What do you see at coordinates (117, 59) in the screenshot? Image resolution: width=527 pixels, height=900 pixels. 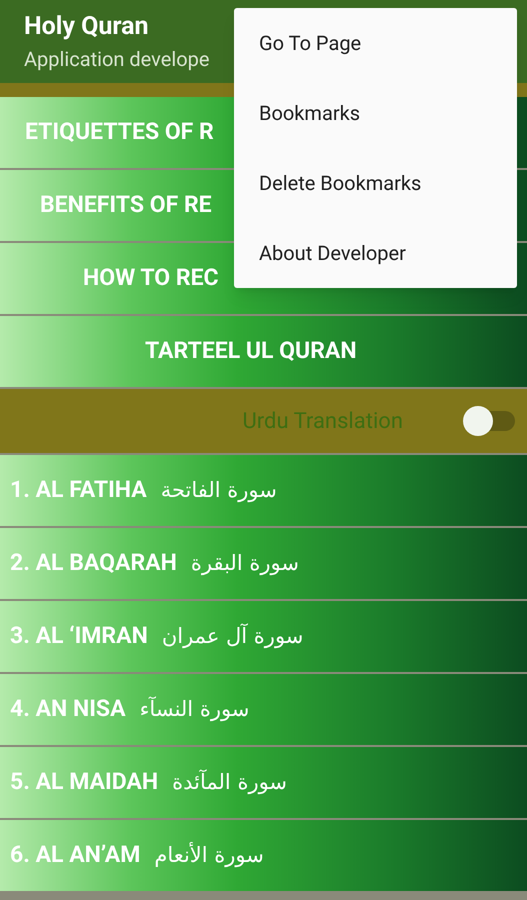 I see `app-subtitle: Application develope` at bounding box center [117, 59].